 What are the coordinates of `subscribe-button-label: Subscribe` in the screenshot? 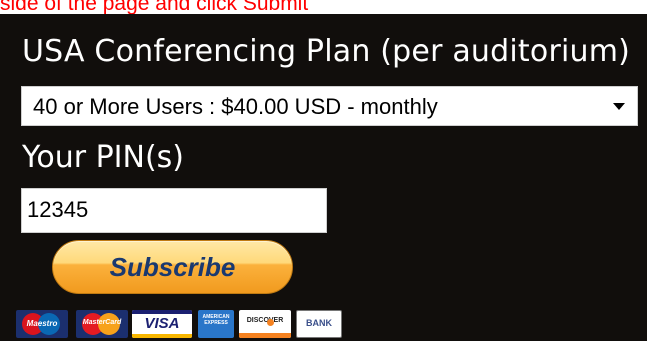 It's located at (172, 267).